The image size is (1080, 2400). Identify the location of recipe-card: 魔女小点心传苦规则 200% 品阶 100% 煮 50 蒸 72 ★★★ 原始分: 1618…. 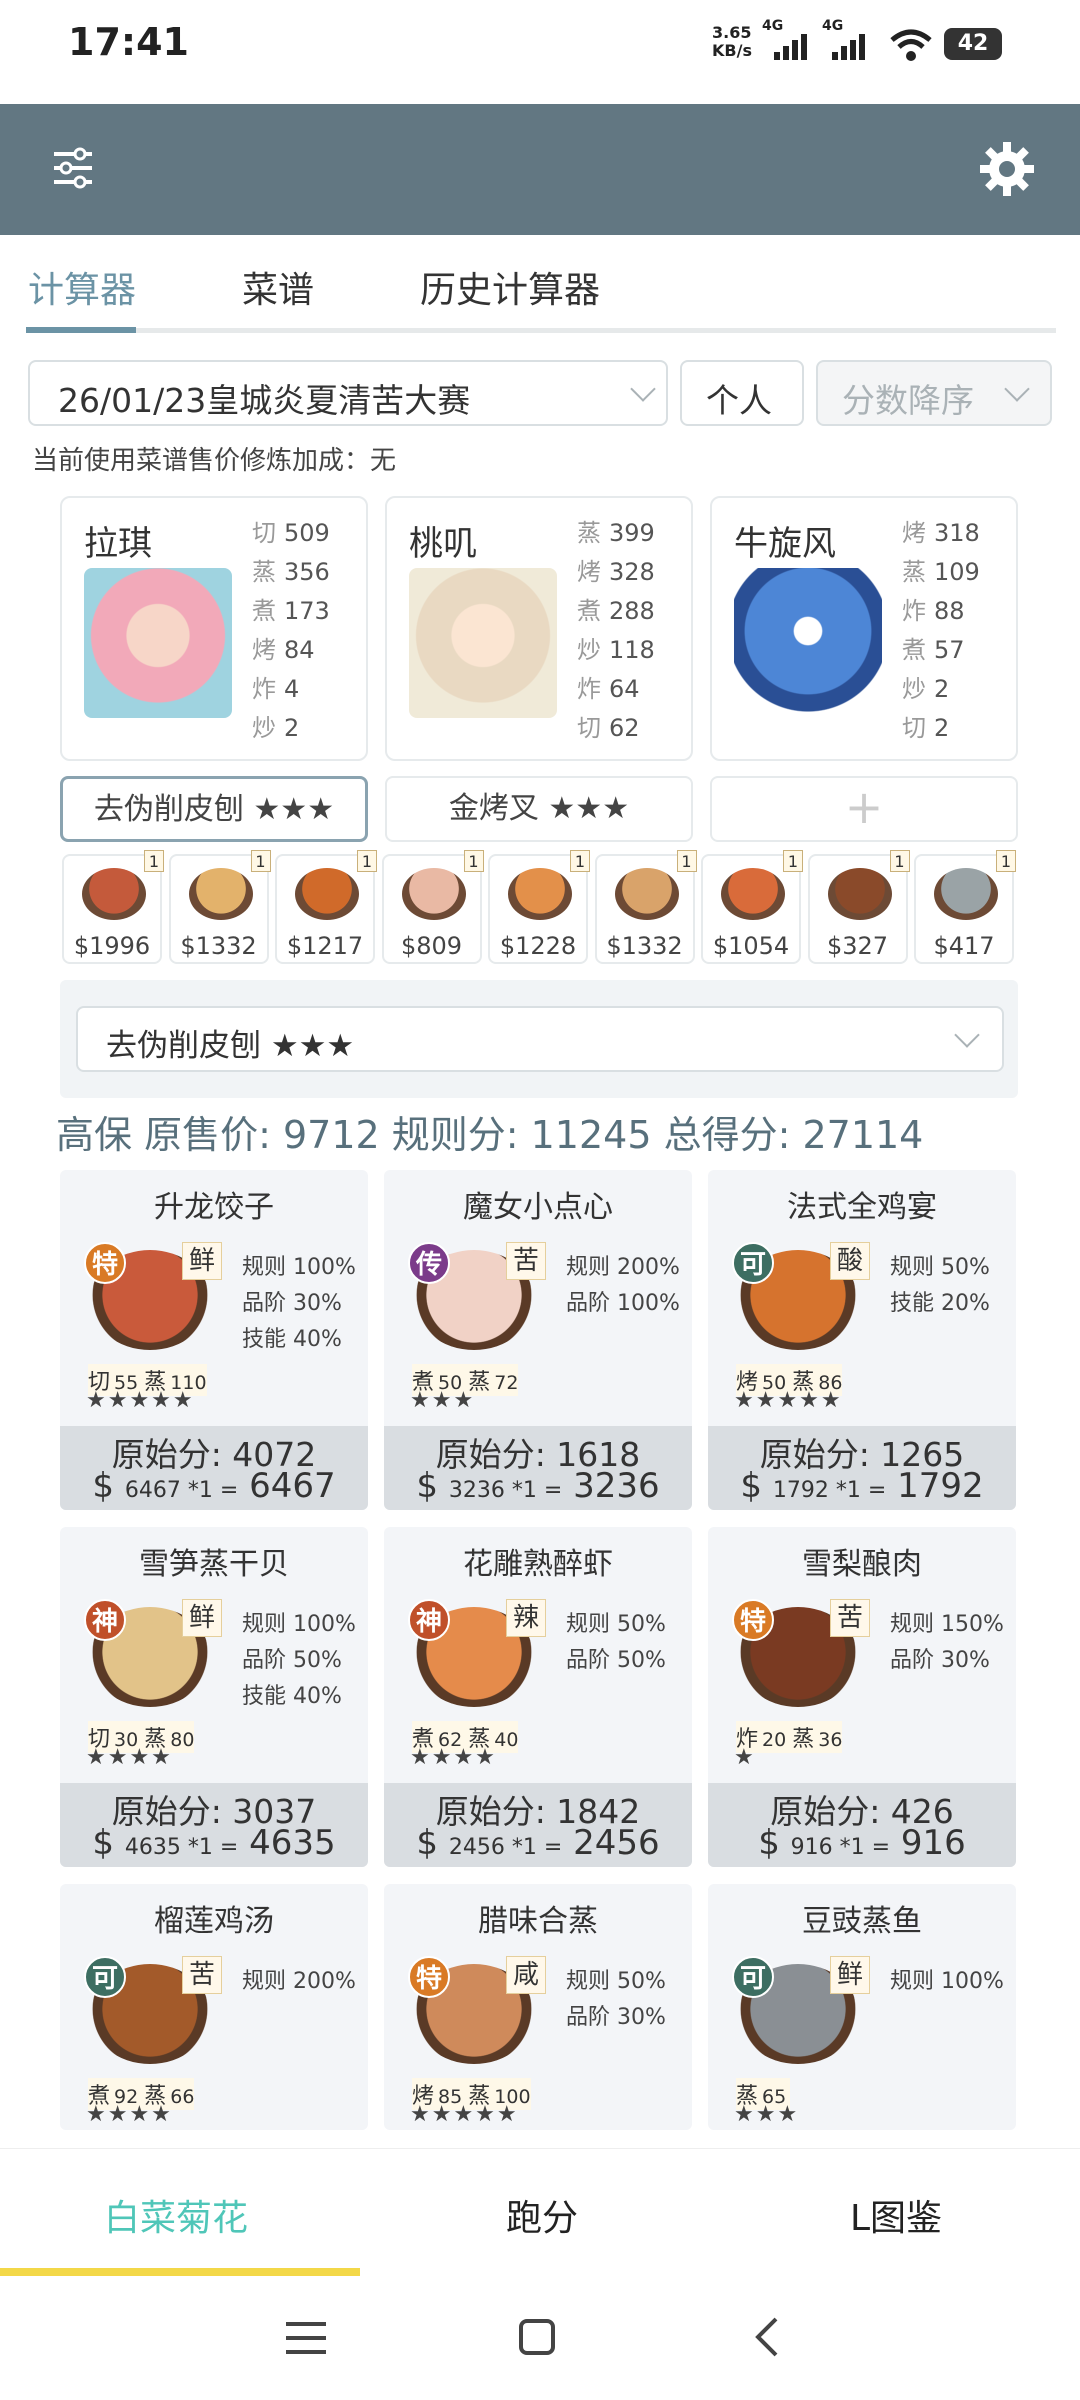
(538, 1340).